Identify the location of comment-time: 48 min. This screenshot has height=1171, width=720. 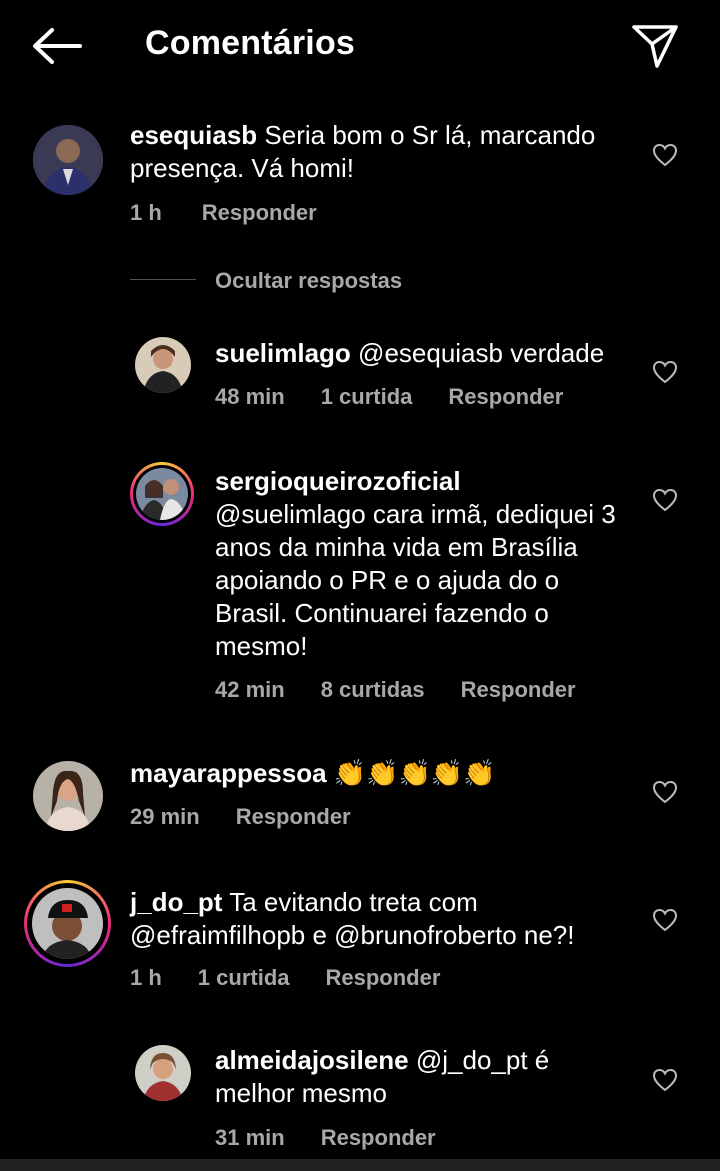
(250, 396).